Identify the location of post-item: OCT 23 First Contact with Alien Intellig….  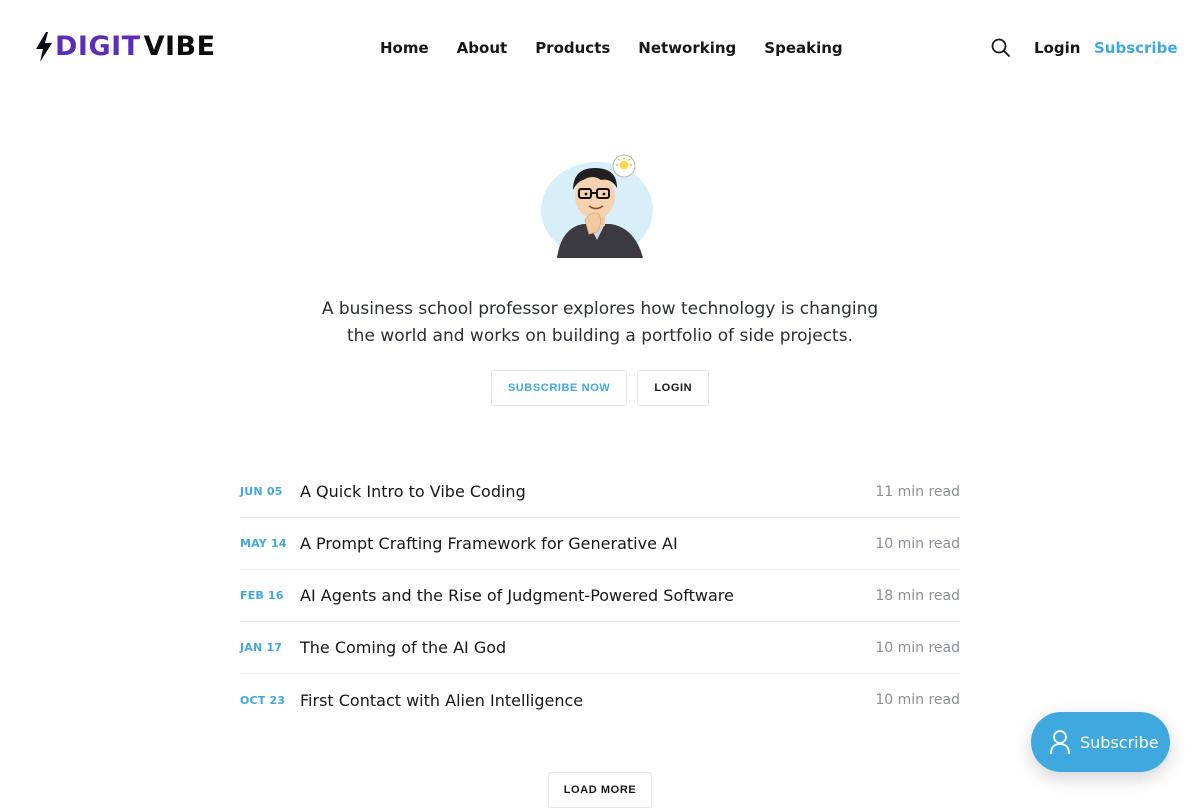
(600, 700).